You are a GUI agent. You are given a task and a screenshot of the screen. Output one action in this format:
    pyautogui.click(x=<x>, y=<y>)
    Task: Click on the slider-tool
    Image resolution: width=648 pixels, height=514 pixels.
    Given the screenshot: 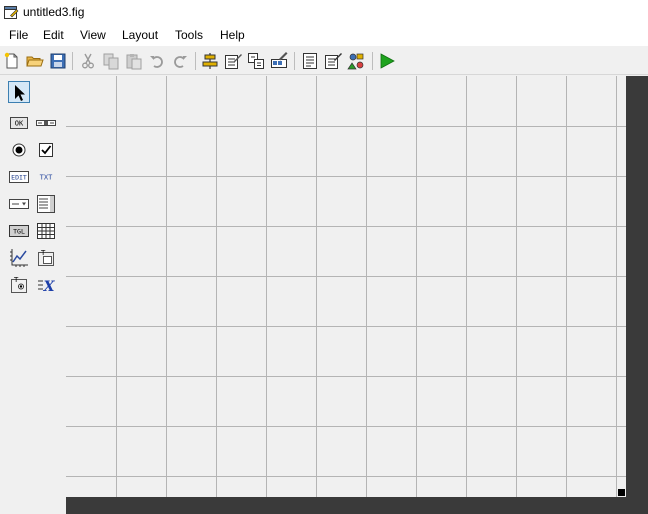 What is the action you would take?
    pyautogui.click(x=46, y=123)
    